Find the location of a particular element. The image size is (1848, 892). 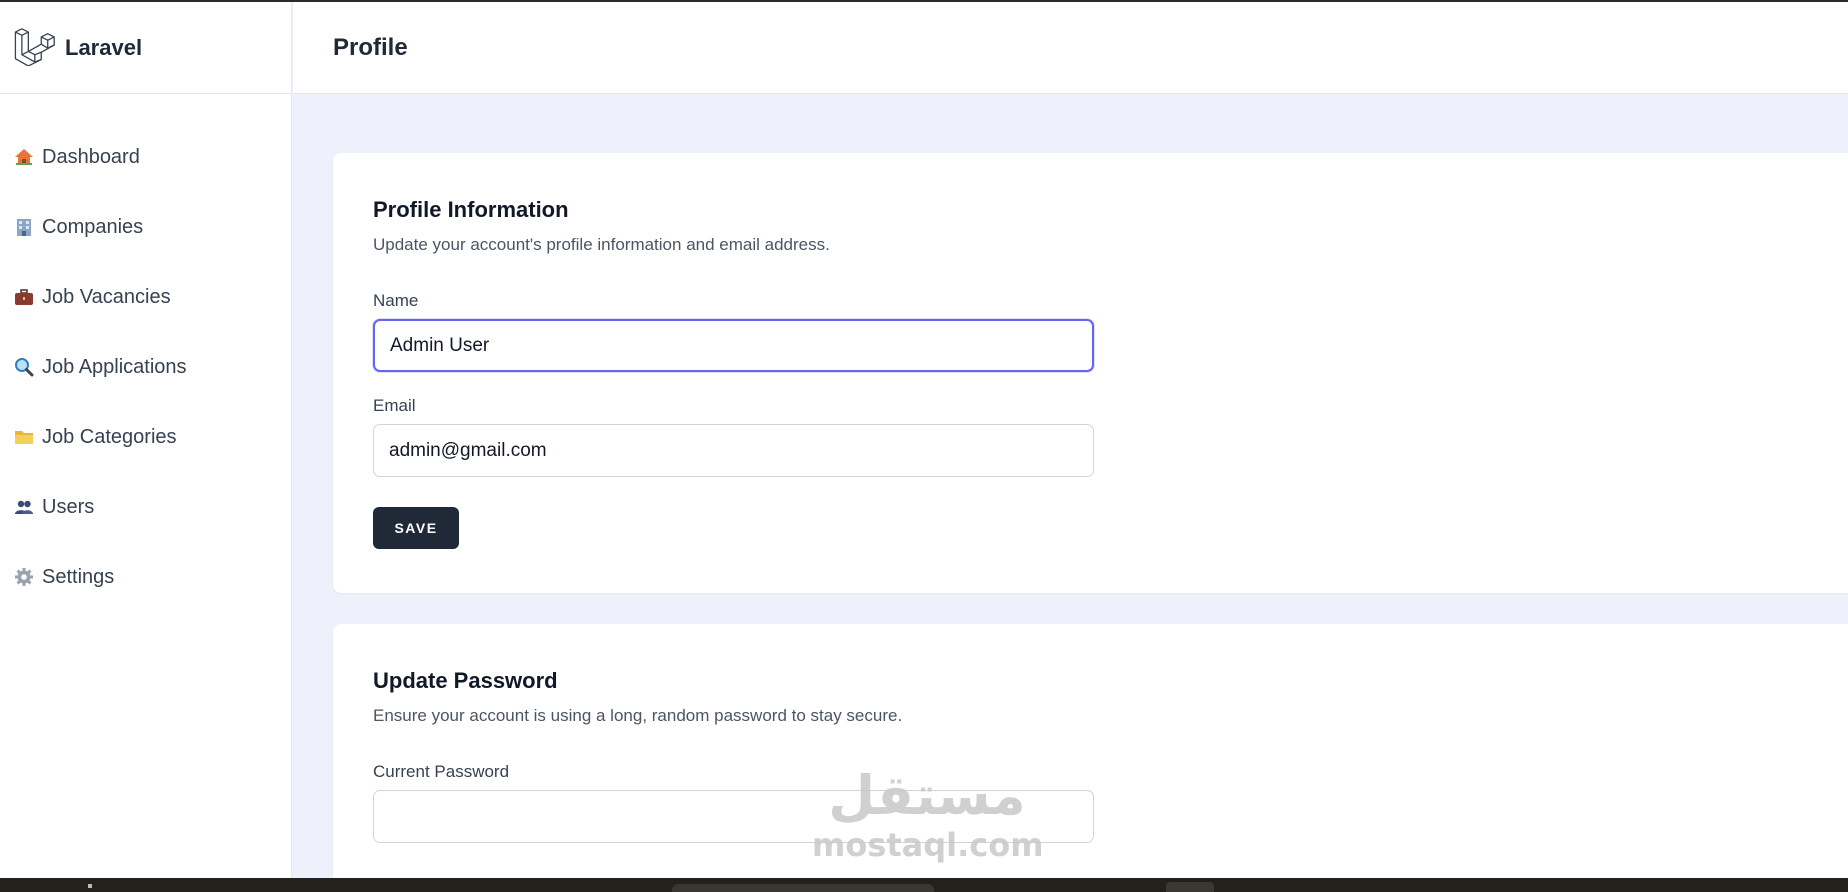

profile-information-title: Profile Information is located at coordinates (471, 209).